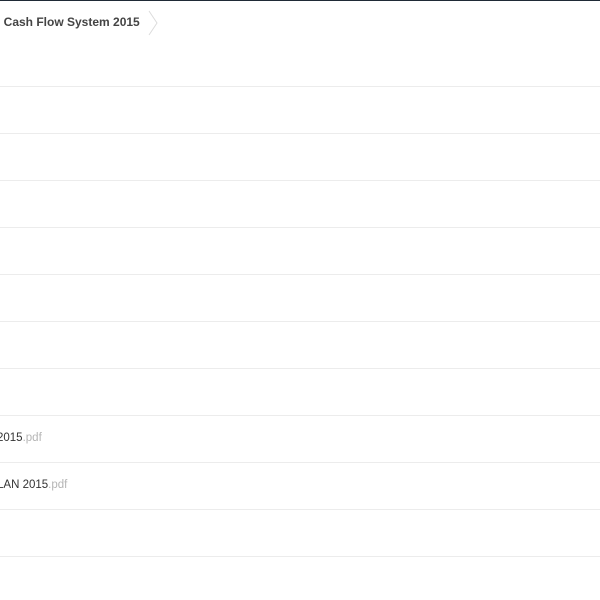 The height and width of the screenshot is (600, 600). What do you see at coordinates (21, 438) in the screenshot?
I see `file-name: 2015.pdf` at bounding box center [21, 438].